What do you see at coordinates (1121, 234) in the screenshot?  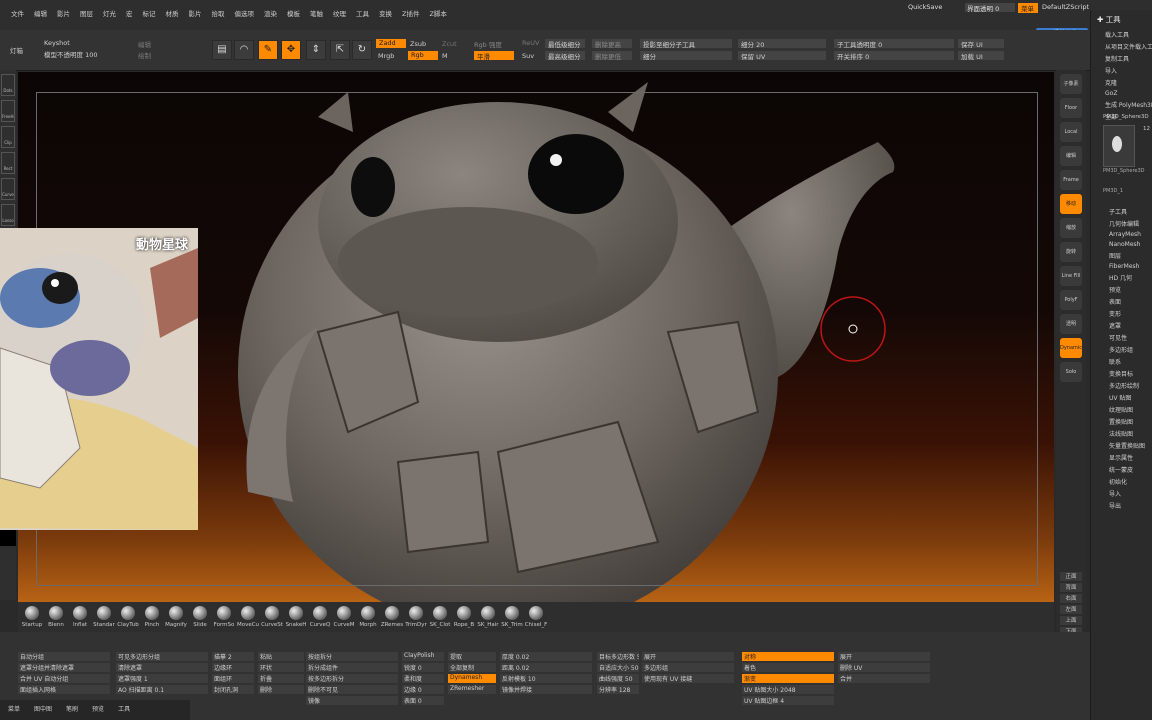 I see `tool-subpalette: ArrayMesh` at bounding box center [1121, 234].